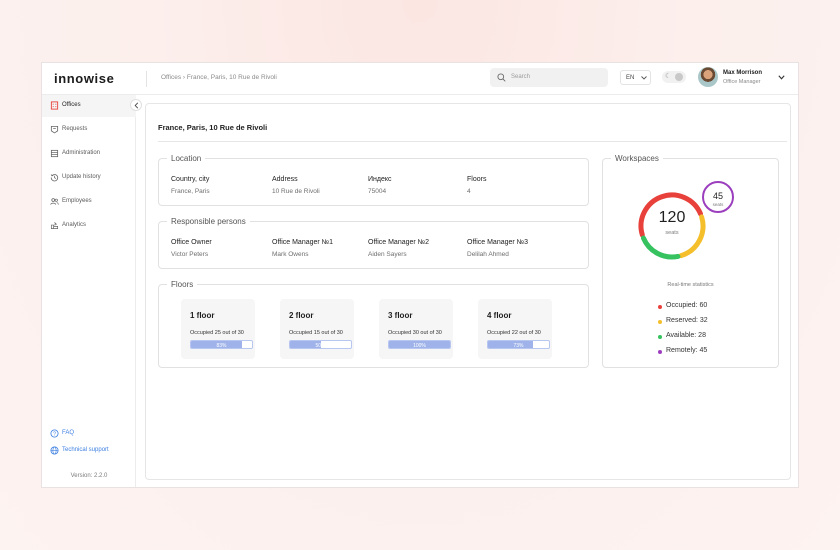  What do you see at coordinates (742, 82) in the screenshot?
I see `user-role: Office Manager` at bounding box center [742, 82].